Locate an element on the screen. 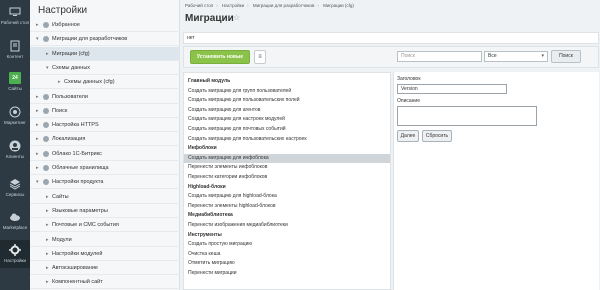 Image resolution: width=600 pixels, height=290 pixels. panel-title: Настройки is located at coordinates (63, 10).